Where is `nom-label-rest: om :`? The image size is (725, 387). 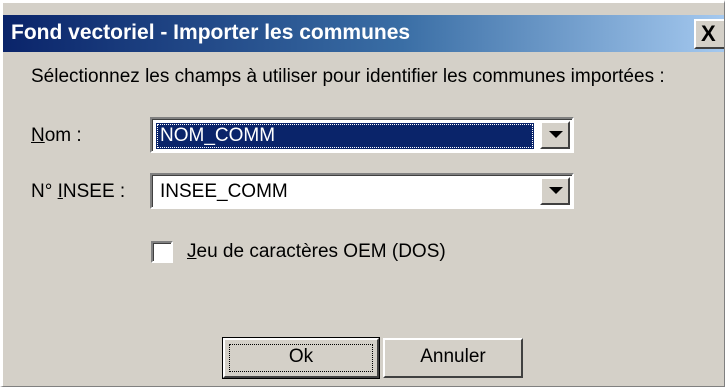 nom-label-rest: om : is located at coordinates (63, 135).